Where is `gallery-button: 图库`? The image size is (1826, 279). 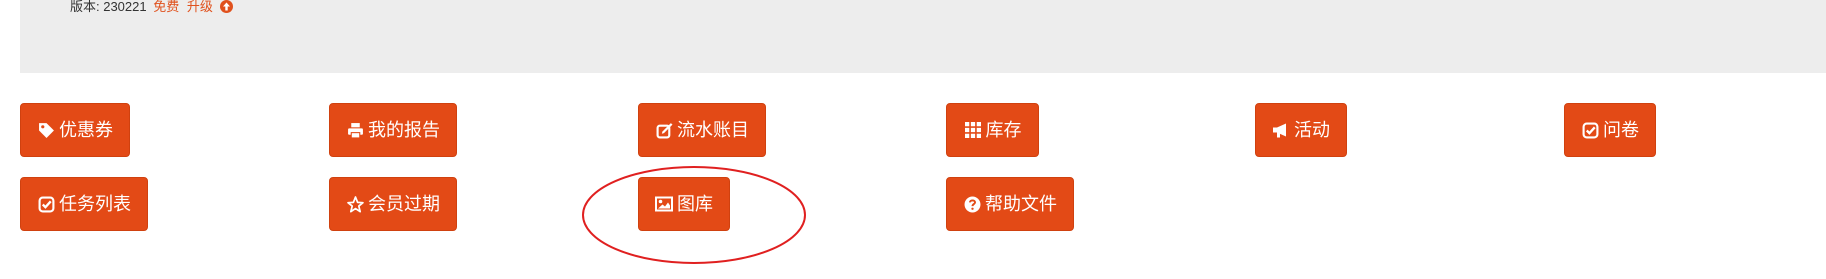 gallery-button: 图库 is located at coordinates (684, 204).